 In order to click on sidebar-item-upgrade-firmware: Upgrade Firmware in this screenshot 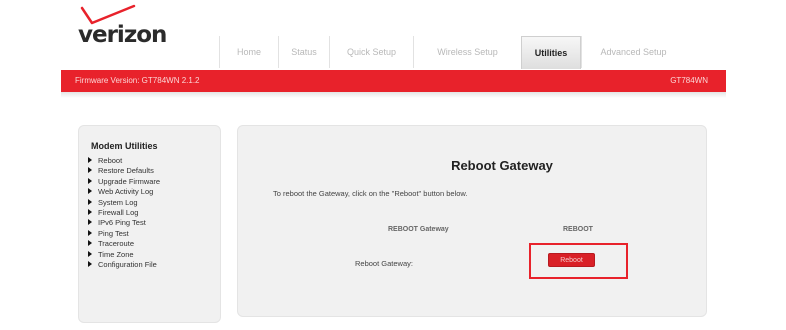, I will do `click(124, 182)`.